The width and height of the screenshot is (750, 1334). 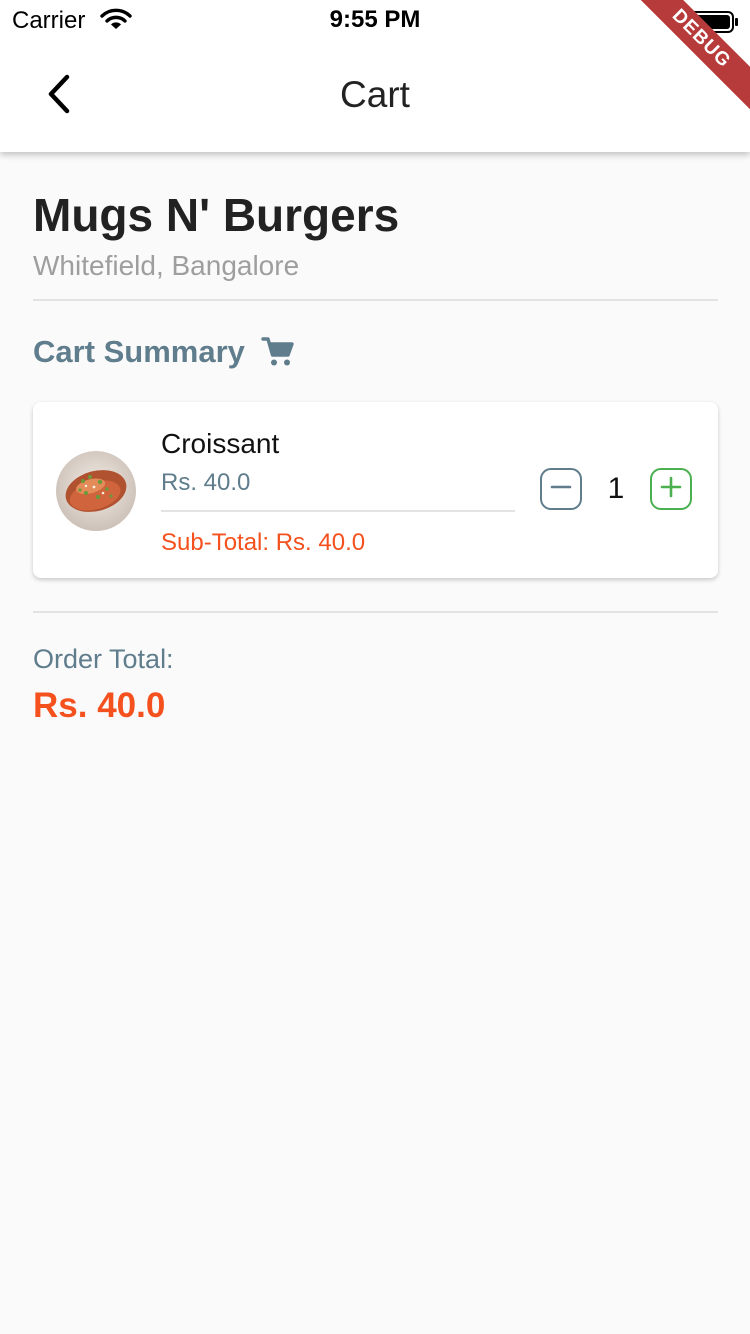 I want to click on item-quantity: 1, so click(x=616, y=488).